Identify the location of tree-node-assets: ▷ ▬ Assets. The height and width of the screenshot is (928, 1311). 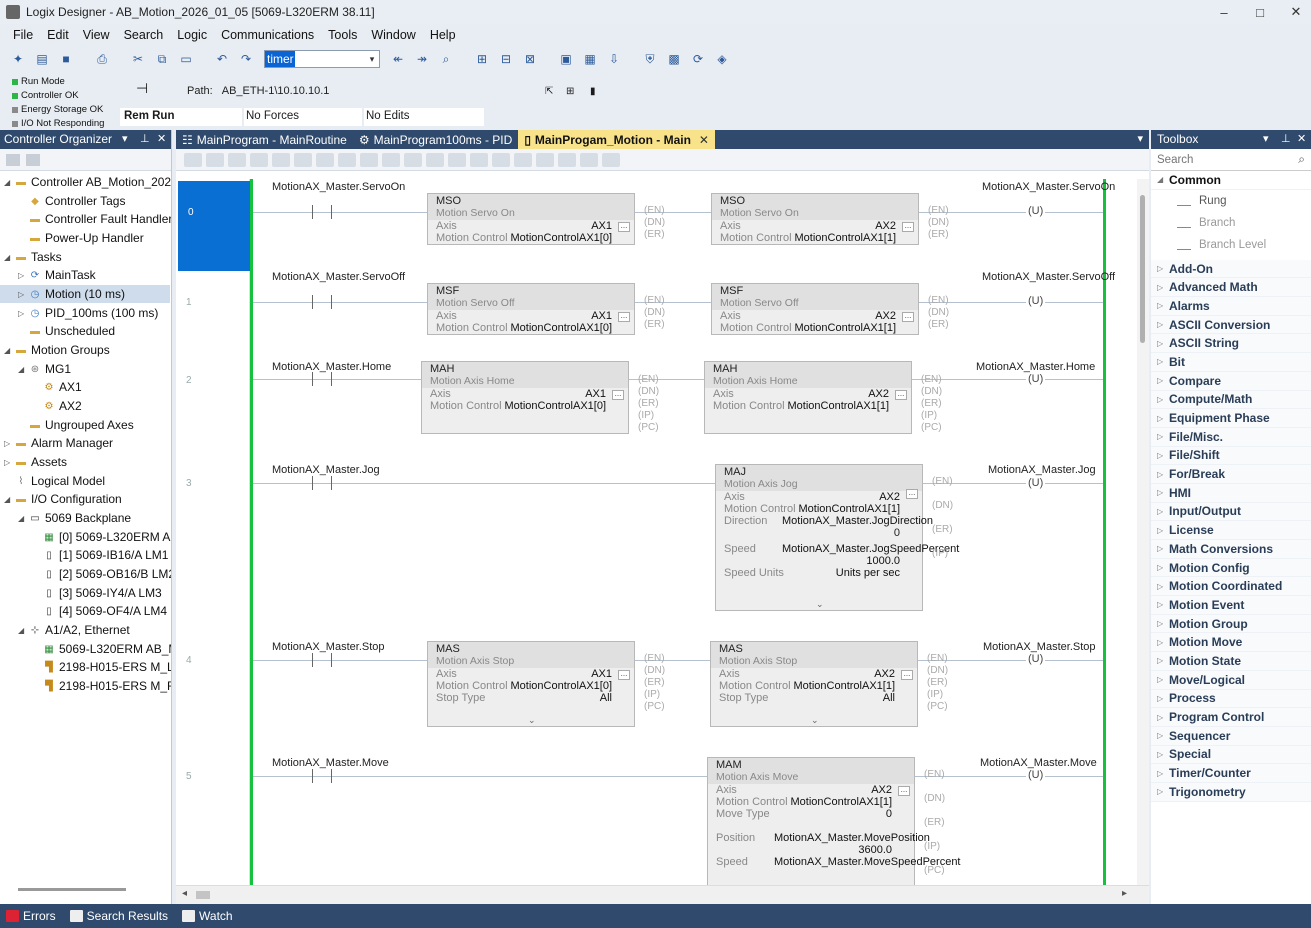
(35, 462).